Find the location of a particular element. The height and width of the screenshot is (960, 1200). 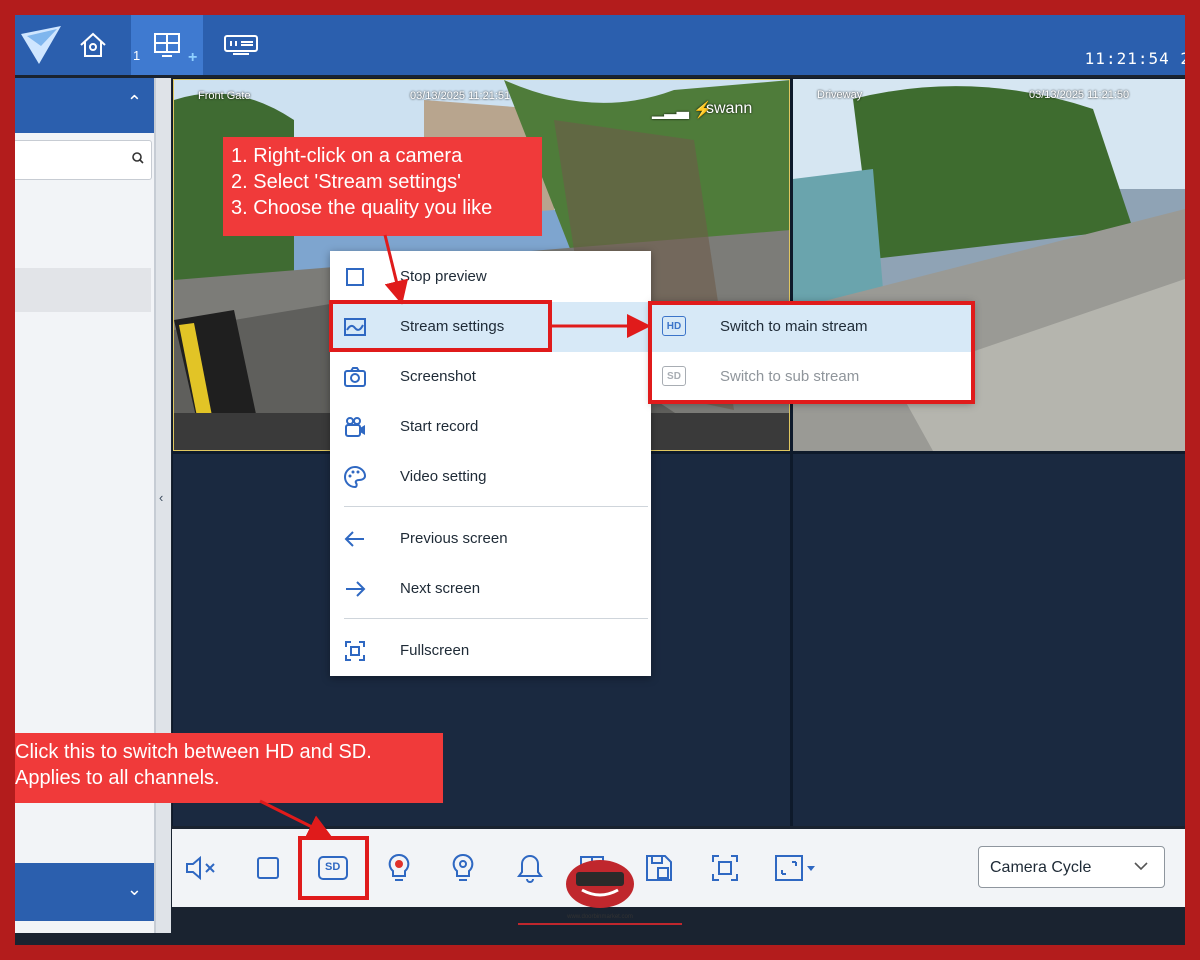

watermark-url: www.doorbinmarket.com is located at coordinates (600, 917).